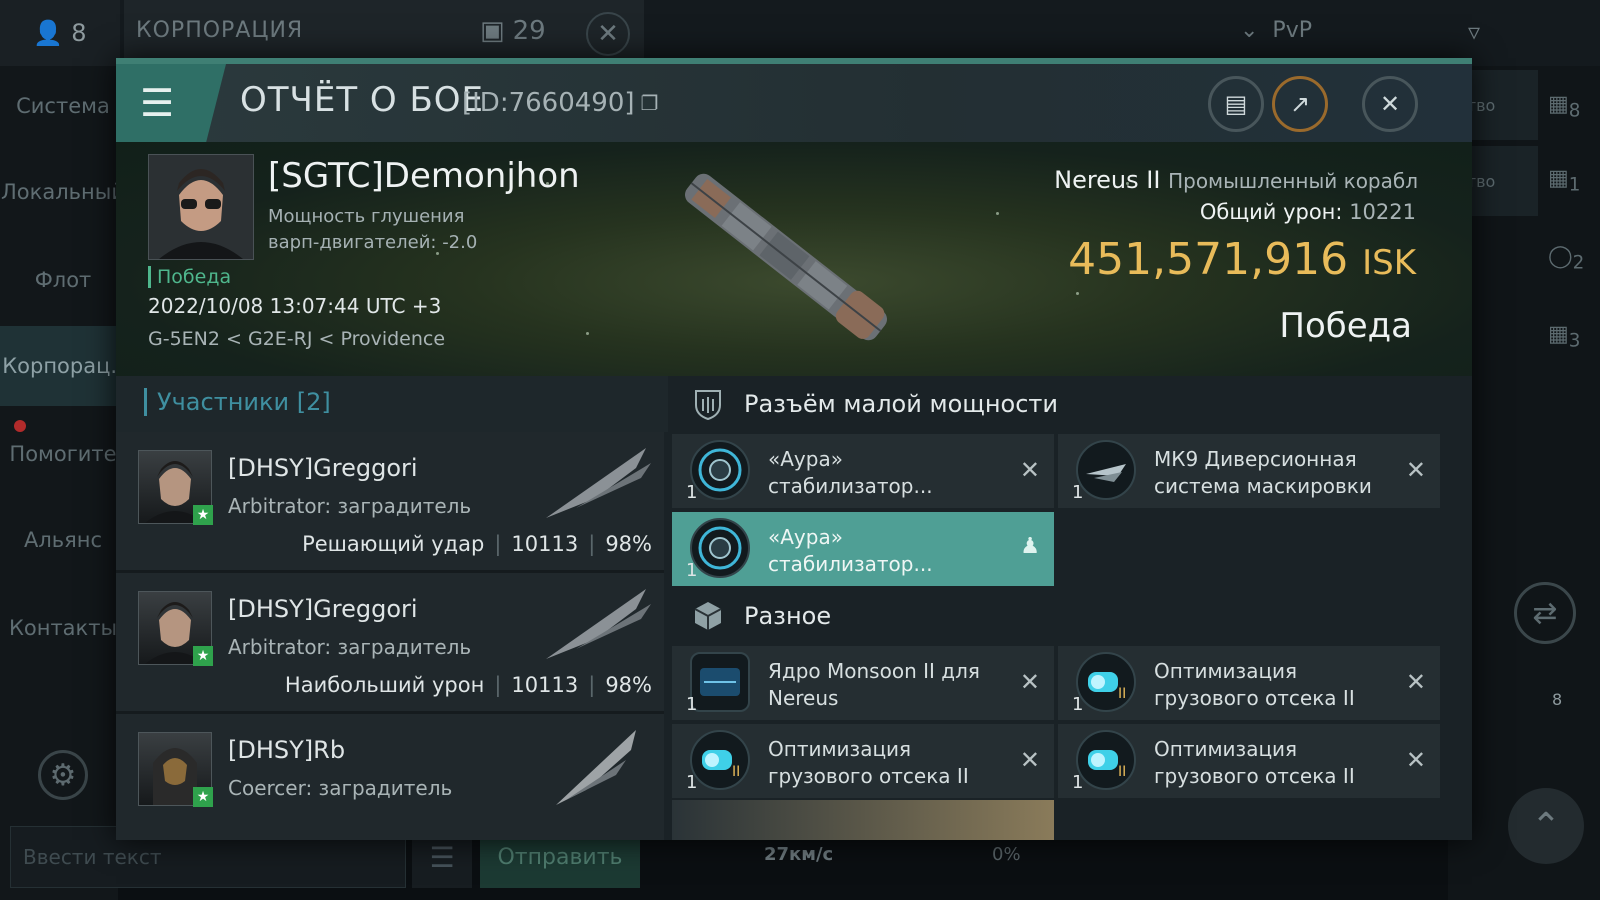  I want to click on right-channel-icon-1: ▦8, so click(1564, 106).